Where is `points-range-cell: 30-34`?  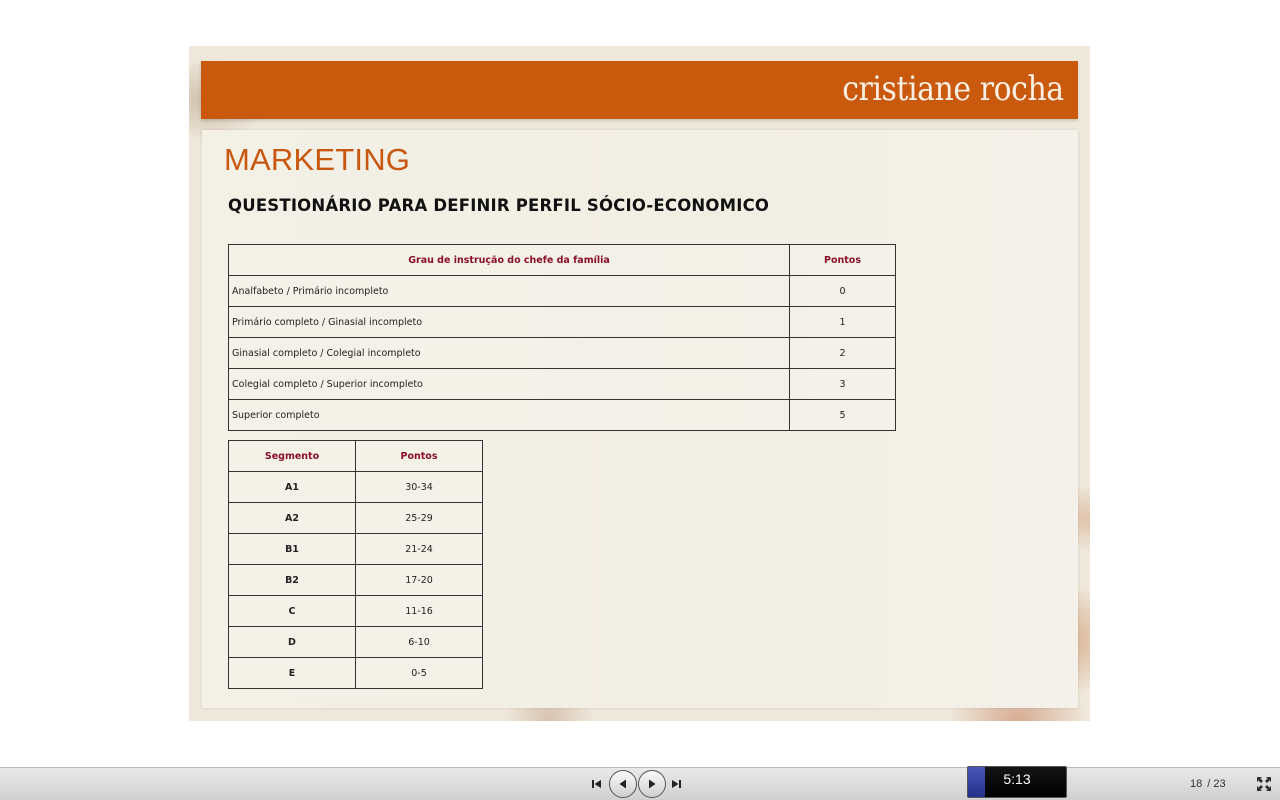 points-range-cell: 30-34 is located at coordinates (419, 487).